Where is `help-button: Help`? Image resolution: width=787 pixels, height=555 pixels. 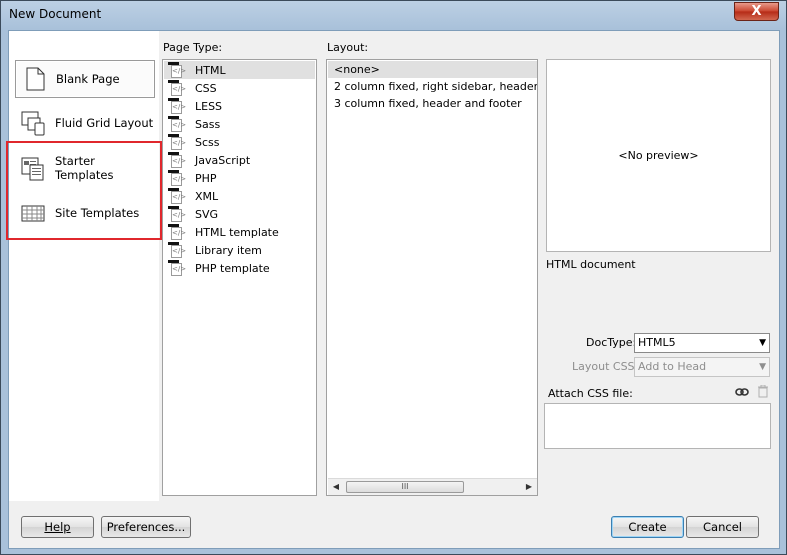
help-button: Help is located at coordinates (57, 527).